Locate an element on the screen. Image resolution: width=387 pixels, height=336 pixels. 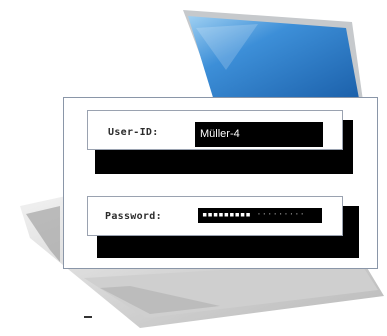
password-input: ▪▪▪▪▪▪▪▪▪ ········· is located at coordinates (260, 215).